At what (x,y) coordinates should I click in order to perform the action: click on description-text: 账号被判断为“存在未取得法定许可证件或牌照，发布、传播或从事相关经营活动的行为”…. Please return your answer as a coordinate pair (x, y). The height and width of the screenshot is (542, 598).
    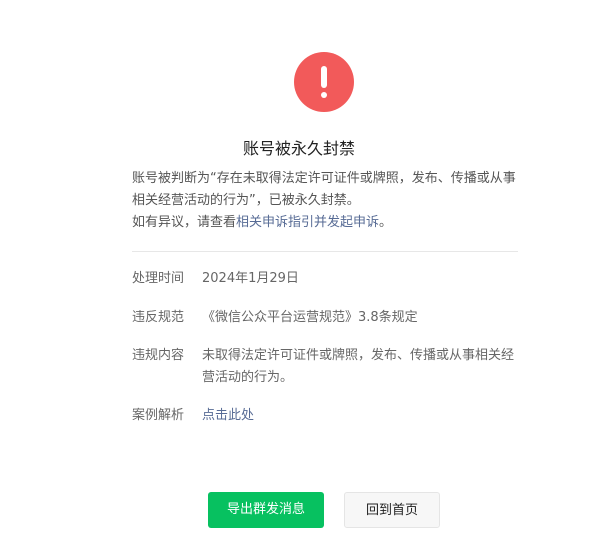
    Looking at the image, I should click on (324, 189).